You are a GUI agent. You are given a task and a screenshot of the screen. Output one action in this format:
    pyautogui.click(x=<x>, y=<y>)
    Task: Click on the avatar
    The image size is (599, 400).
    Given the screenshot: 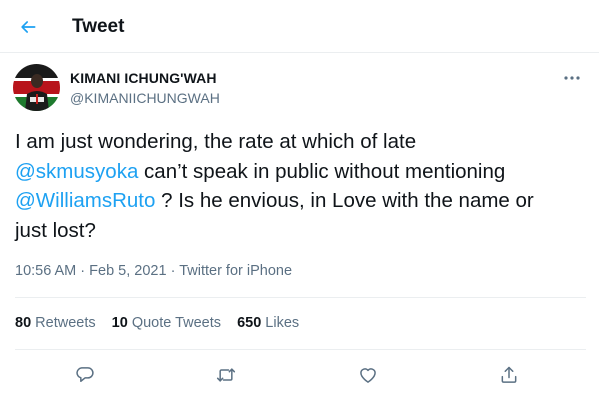 What is the action you would take?
    pyautogui.click(x=36, y=87)
    